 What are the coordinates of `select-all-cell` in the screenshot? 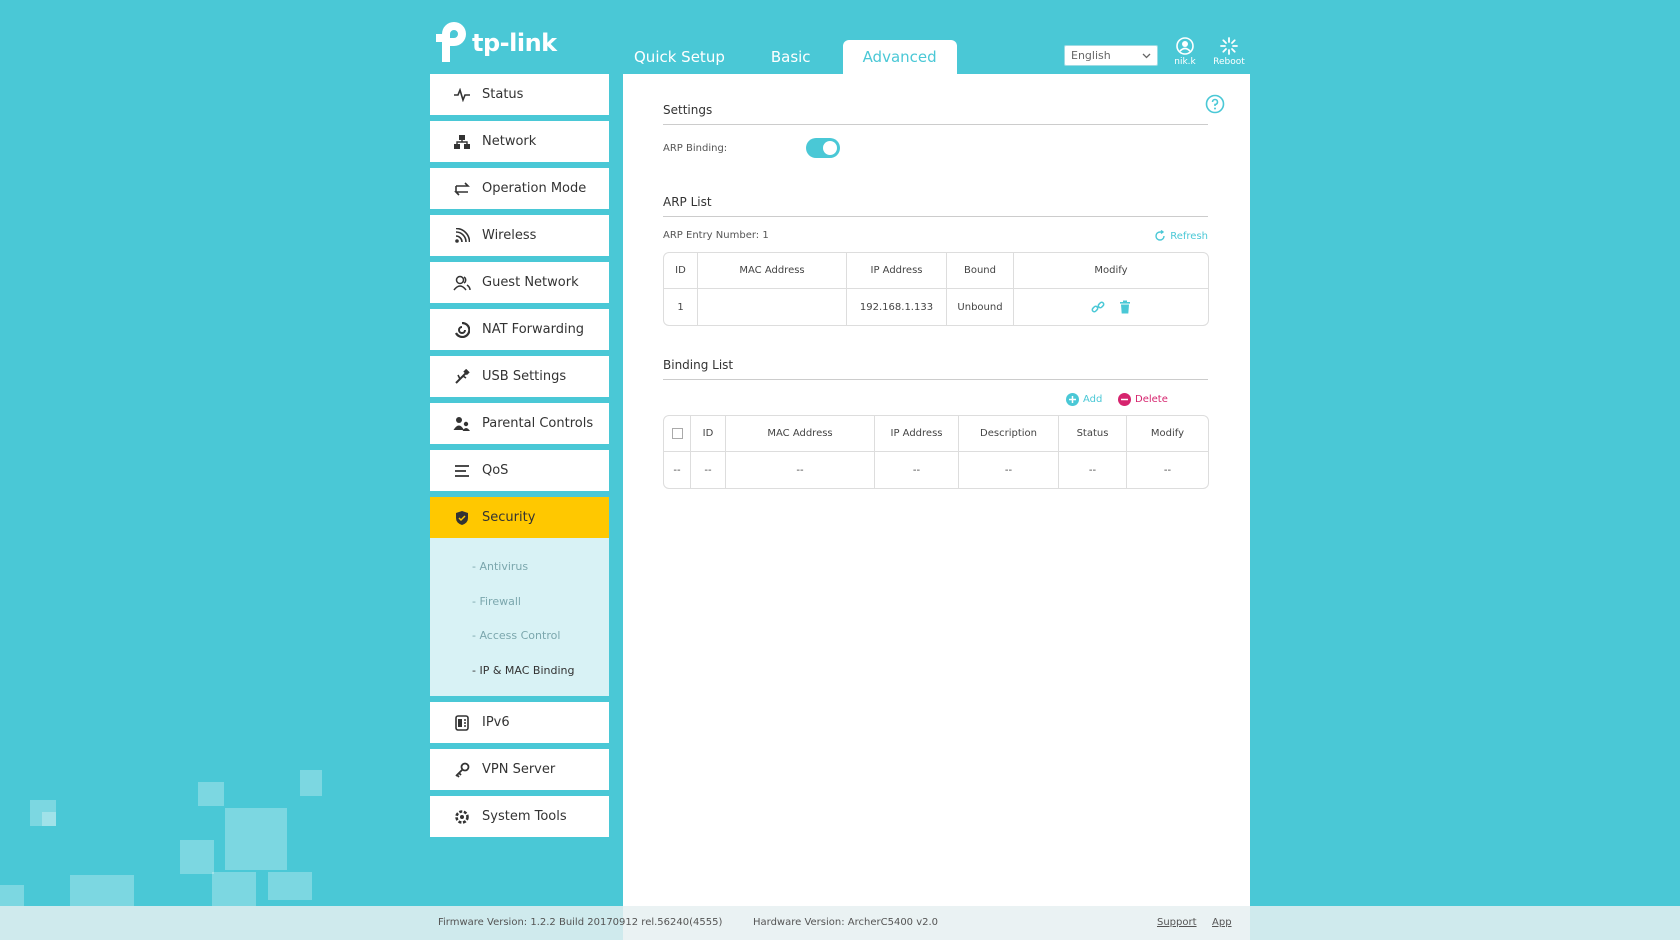 It's located at (677, 434).